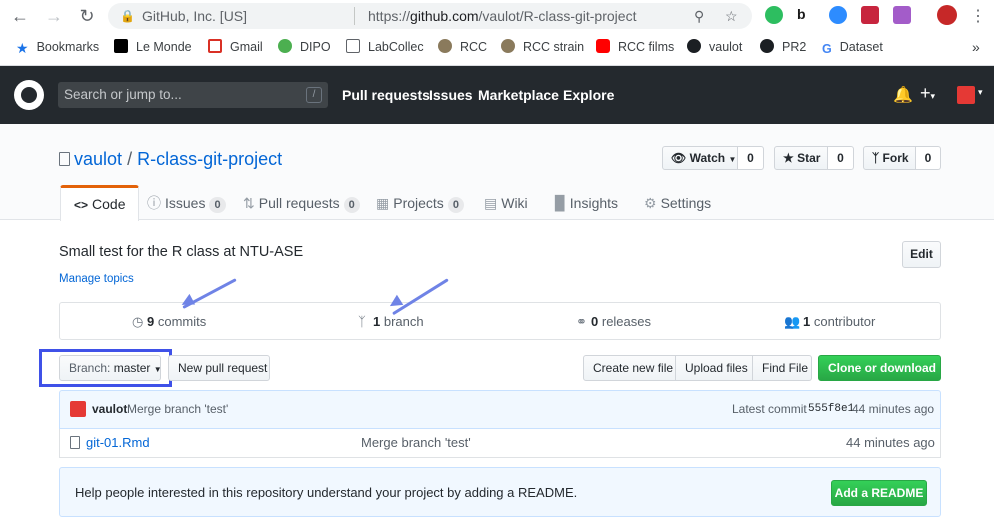 The image size is (994, 530). What do you see at coordinates (650, 203) in the screenshot?
I see `gear-icon: ⚙` at bounding box center [650, 203].